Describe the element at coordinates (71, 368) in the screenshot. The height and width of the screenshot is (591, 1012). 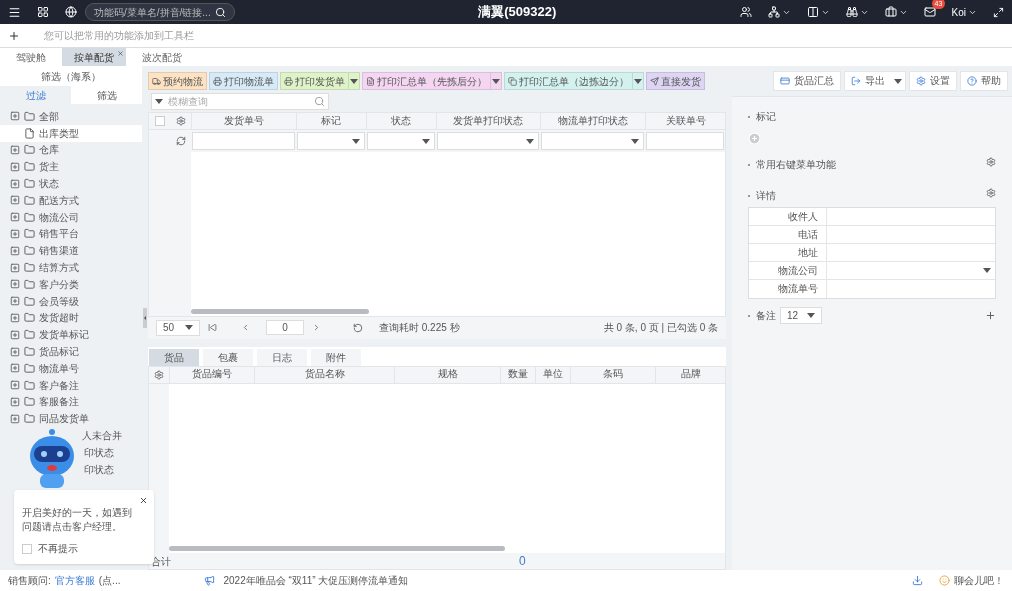
I see `tree-item: 物流单号` at that location.